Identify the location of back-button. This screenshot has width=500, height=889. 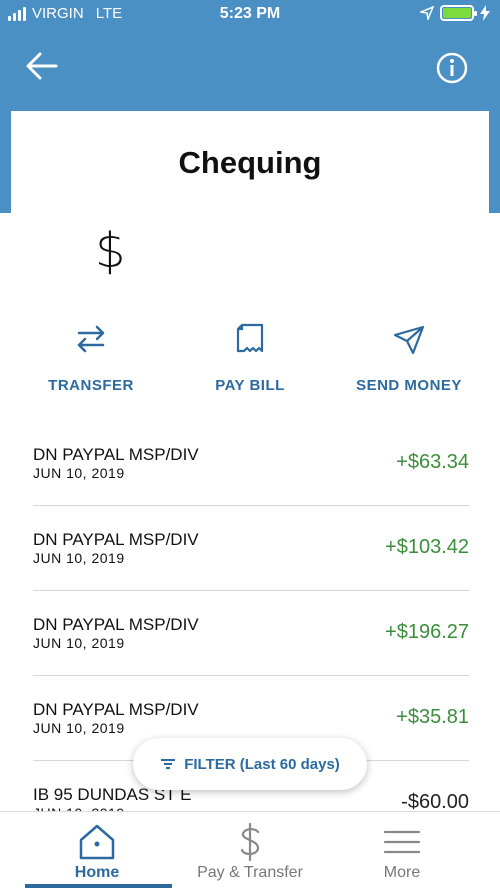
(42, 66).